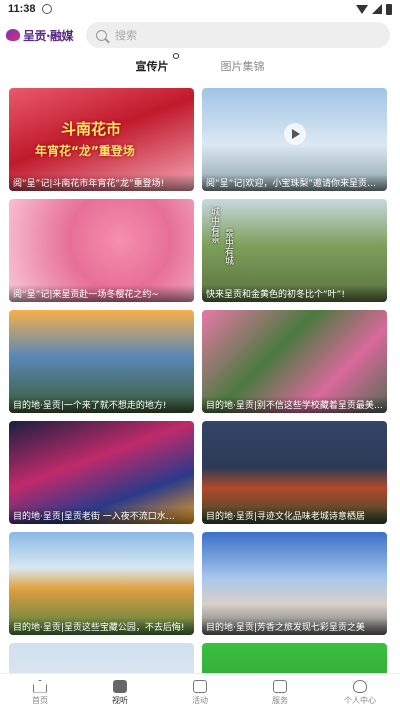  I want to click on activity-icon, so click(200, 686).